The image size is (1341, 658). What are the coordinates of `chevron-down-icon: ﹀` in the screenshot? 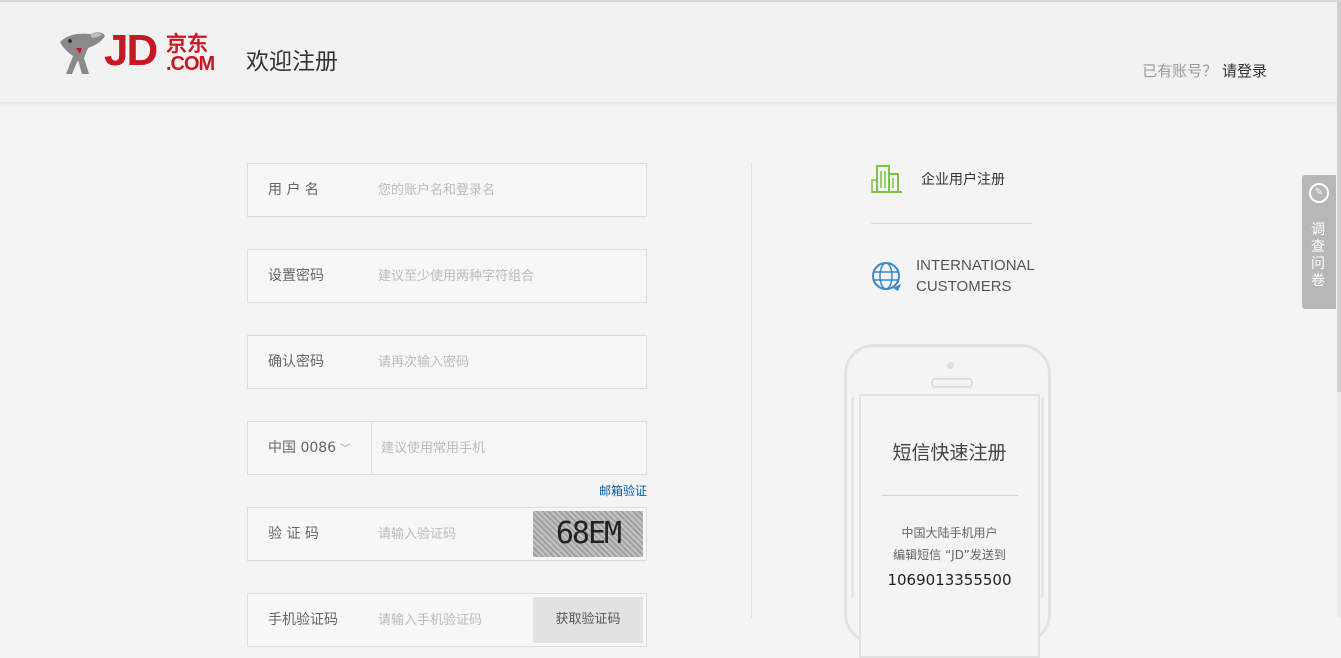 It's located at (345, 449).